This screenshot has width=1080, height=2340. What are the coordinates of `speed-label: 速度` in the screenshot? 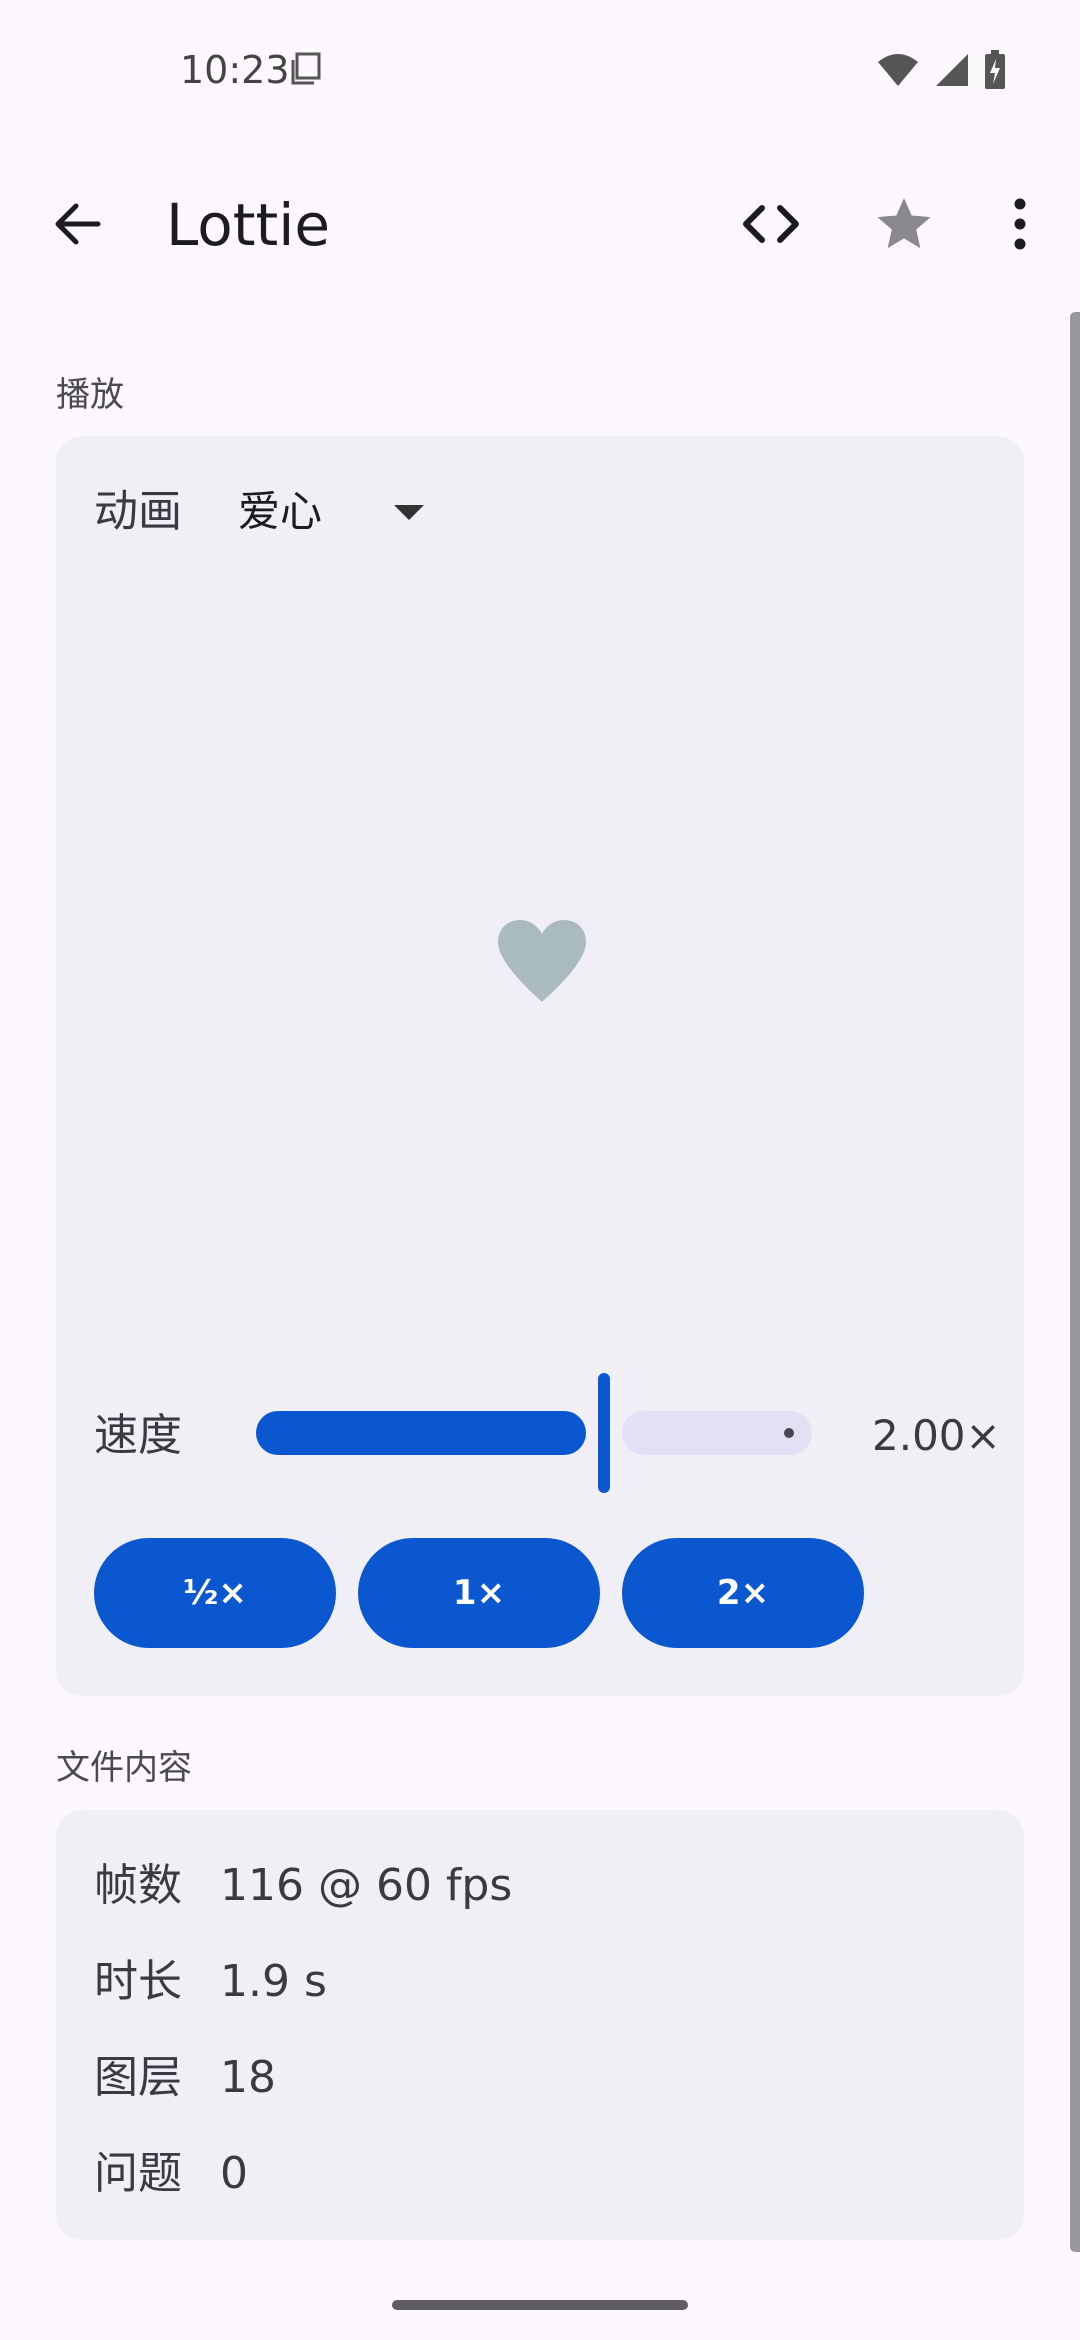 It's located at (138, 1435).